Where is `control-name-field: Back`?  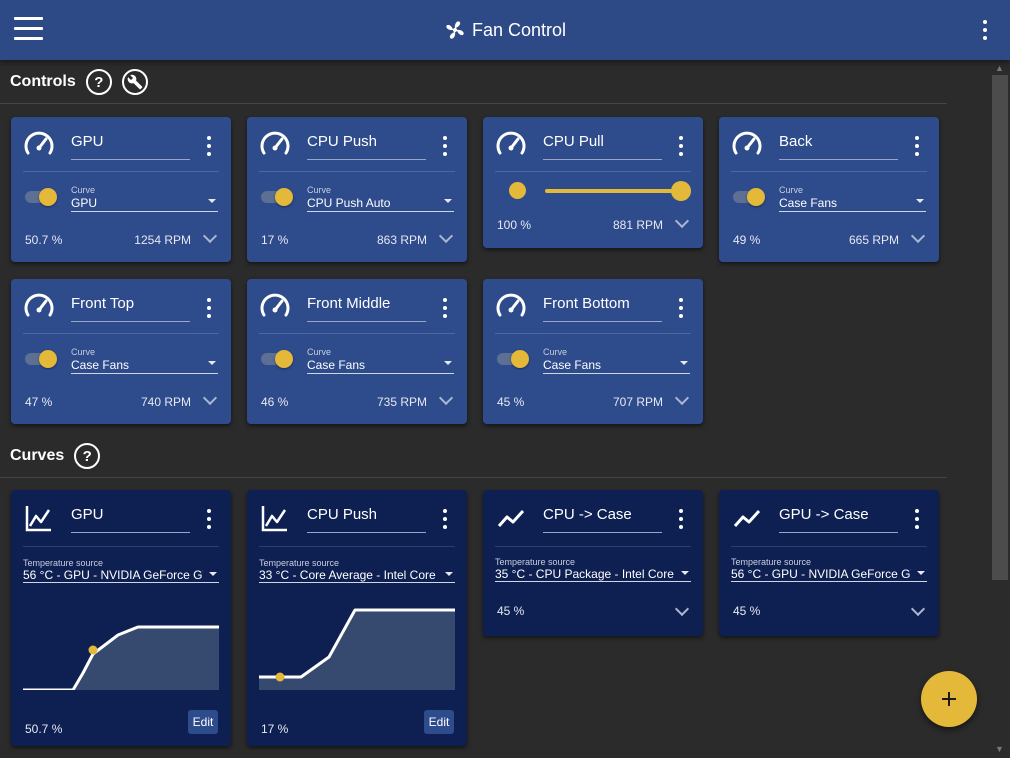 control-name-field: Back is located at coordinates (838, 146).